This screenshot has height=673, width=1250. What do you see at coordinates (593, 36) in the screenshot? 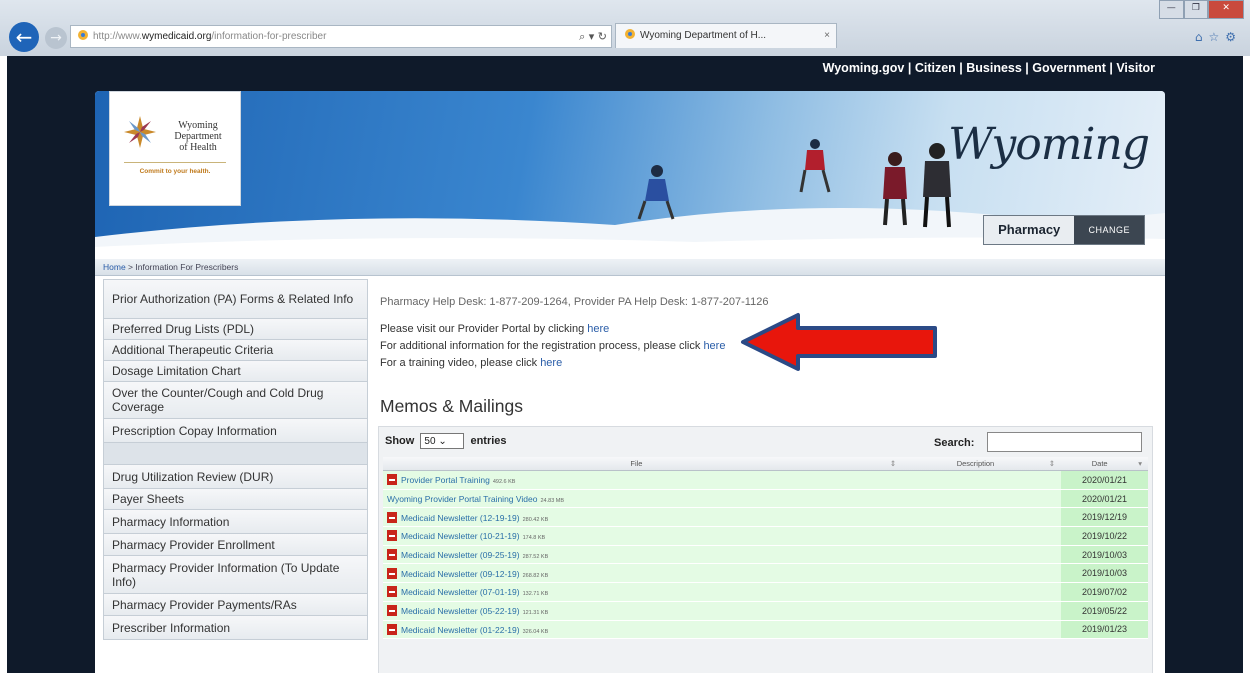
I see `address-controls-icons: ⌕ ▾ ↻` at bounding box center [593, 36].